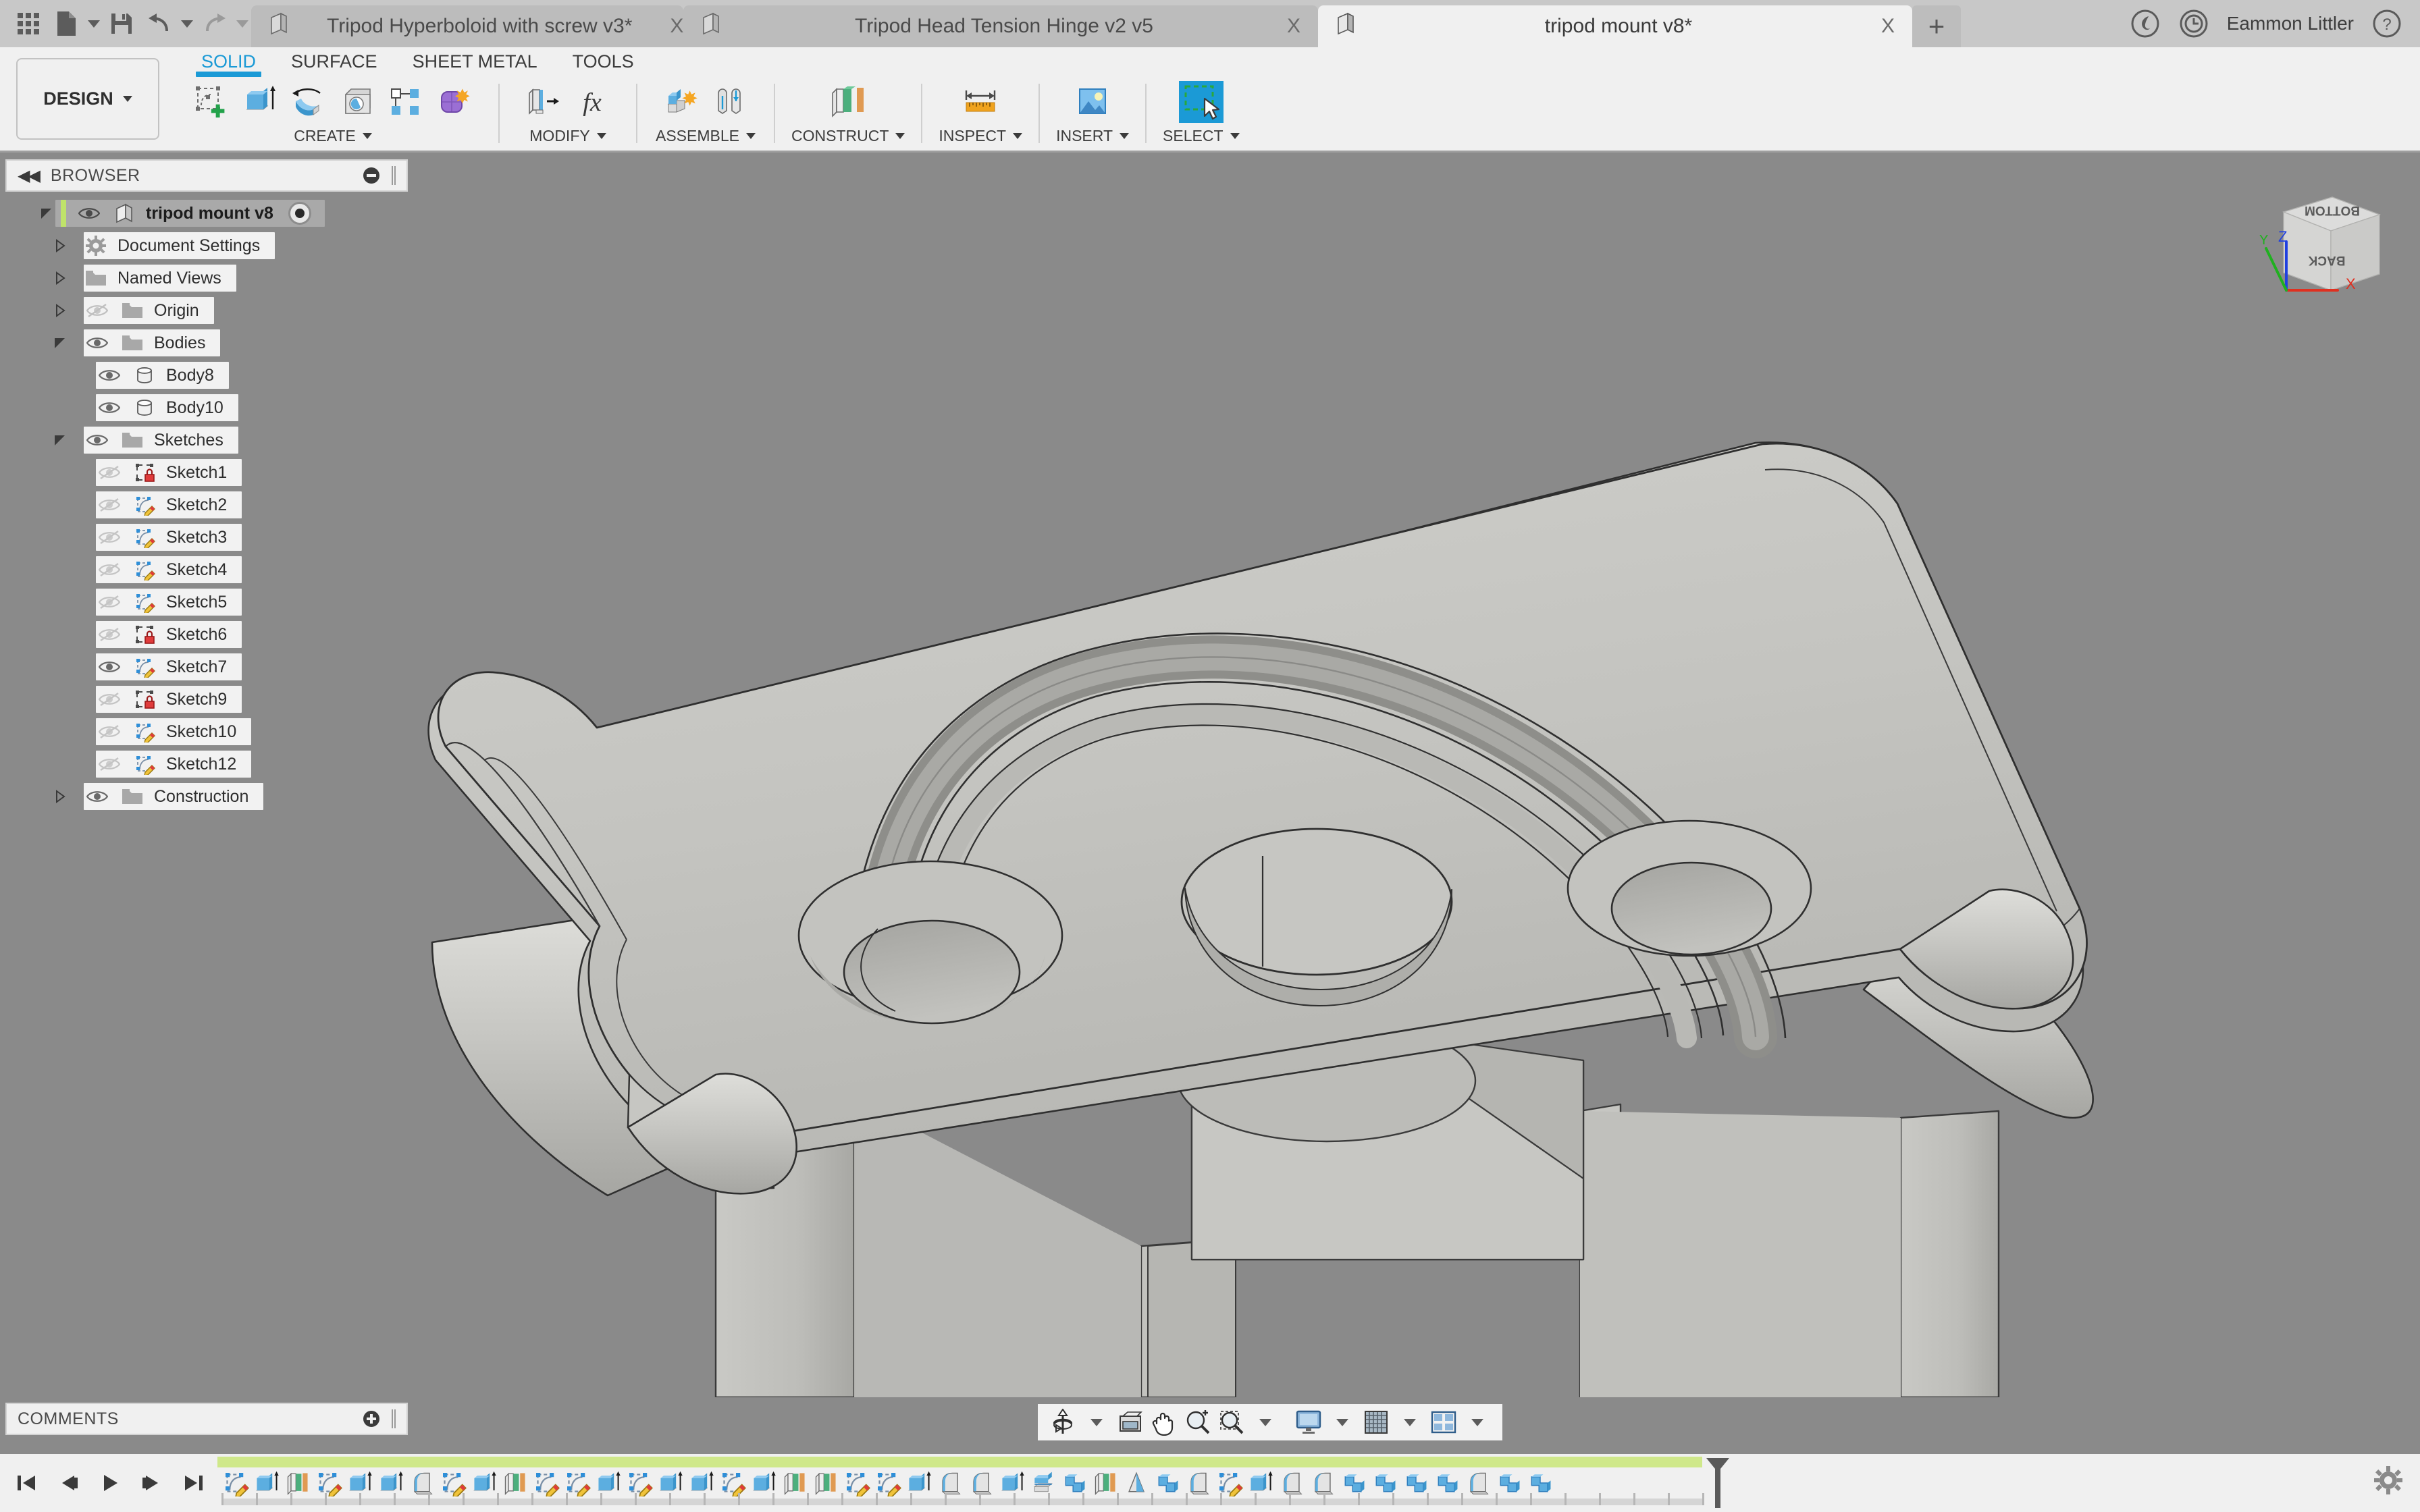 The image size is (2420, 1512). What do you see at coordinates (169, 504) in the screenshot?
I see `tree-node-sketch2: Sketch2` at bounding box center [169, 504].